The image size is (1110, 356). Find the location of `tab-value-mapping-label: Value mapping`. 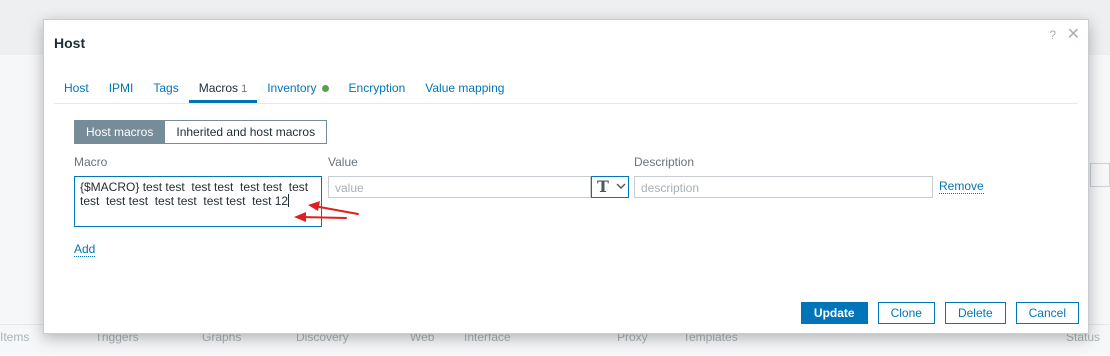

tab-value-mapping-label: Value mapping is located at coordinates (465, 88).